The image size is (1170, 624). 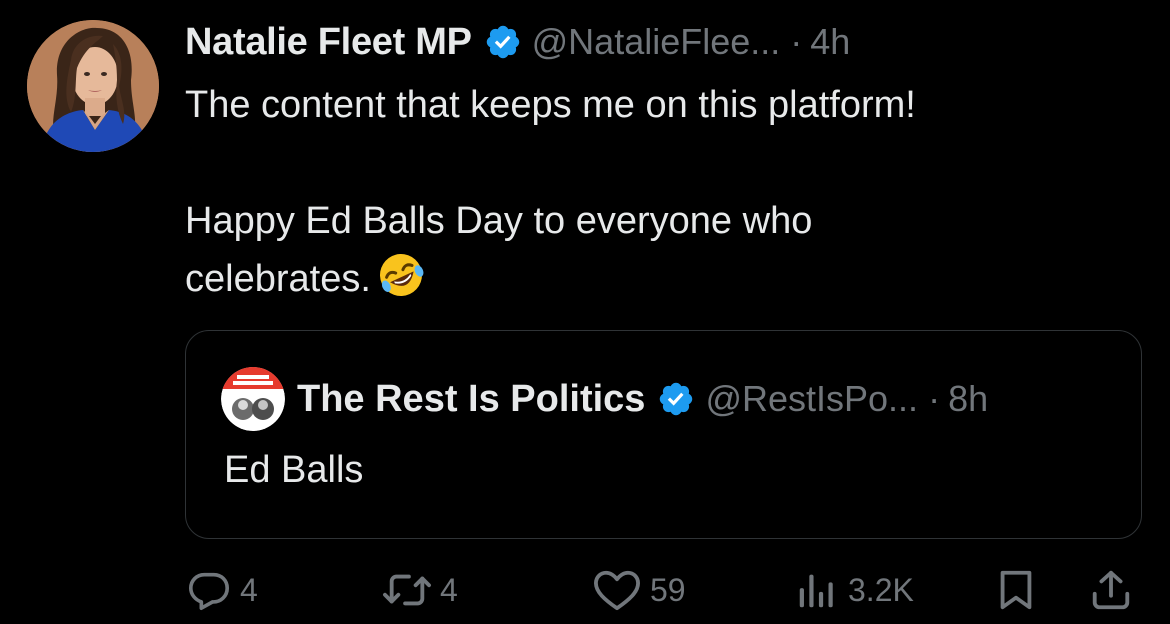 I want to click on quoted-author-avatar, so click(x=253, y=399).